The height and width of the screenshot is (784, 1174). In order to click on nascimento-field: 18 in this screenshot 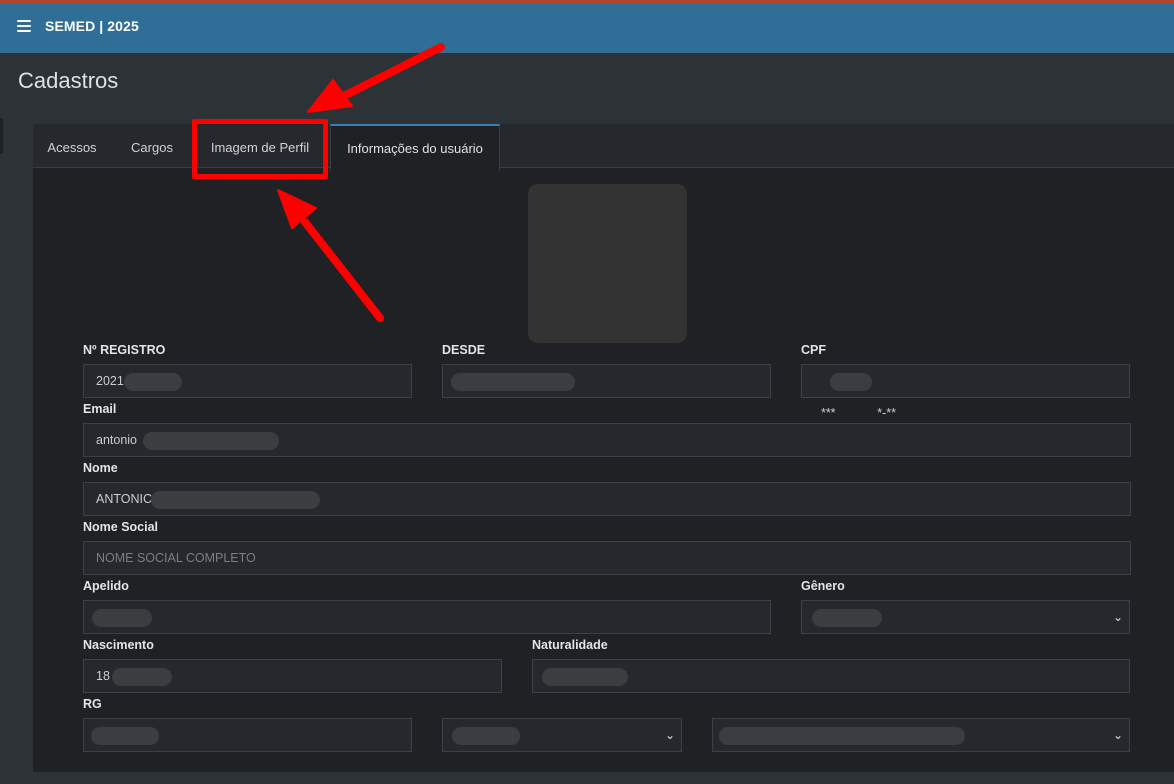, I will do `click(292, 676)`.